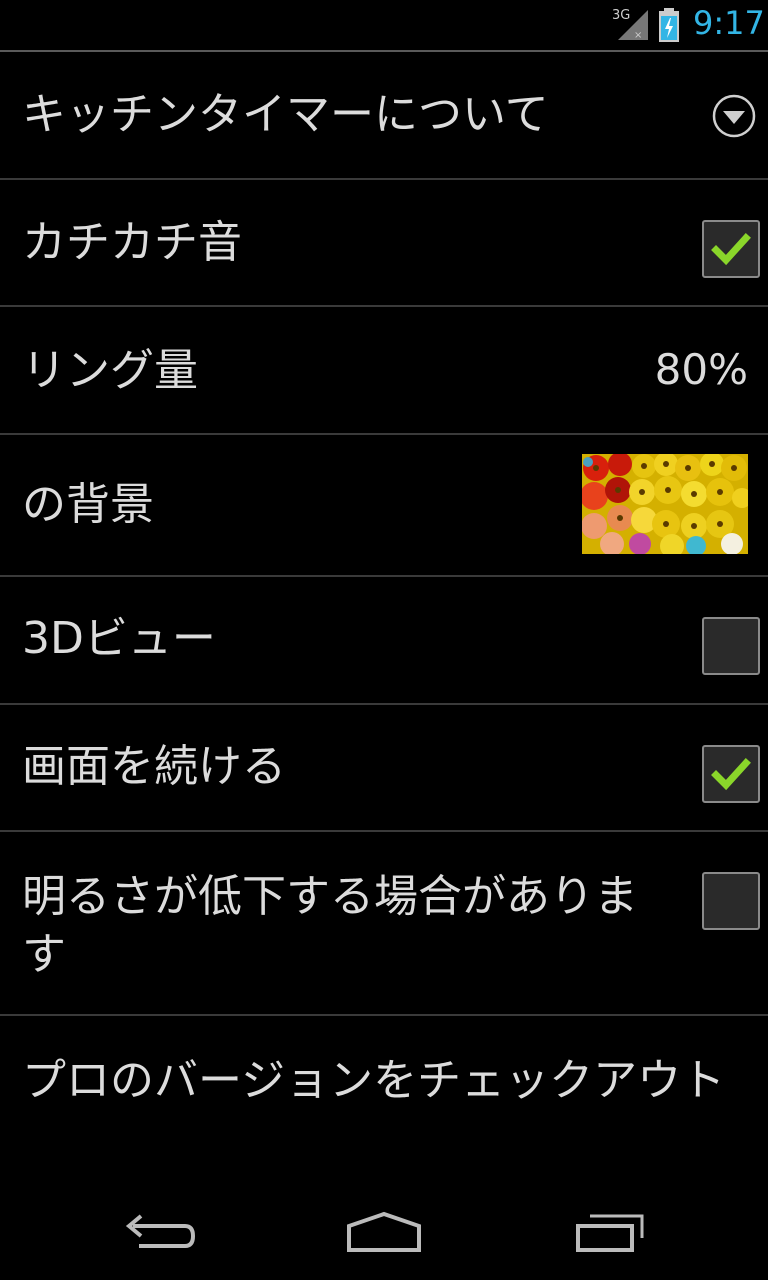  What do you see at coordinates (110, 370) in the screenshot?
I see `setting-label: リング量` at bounding box center [110, 370].